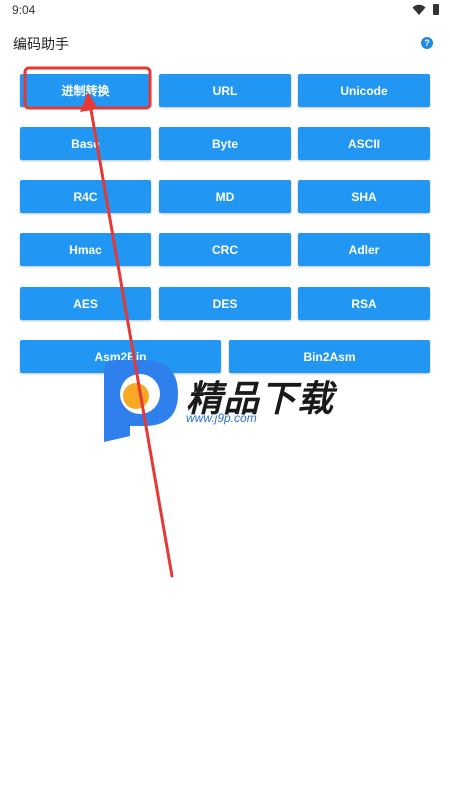  What do you see at coordinates (221, 418) in the screenshot?
I see `watermark-url: www.j9p.com` at bounding box center [221, 418].